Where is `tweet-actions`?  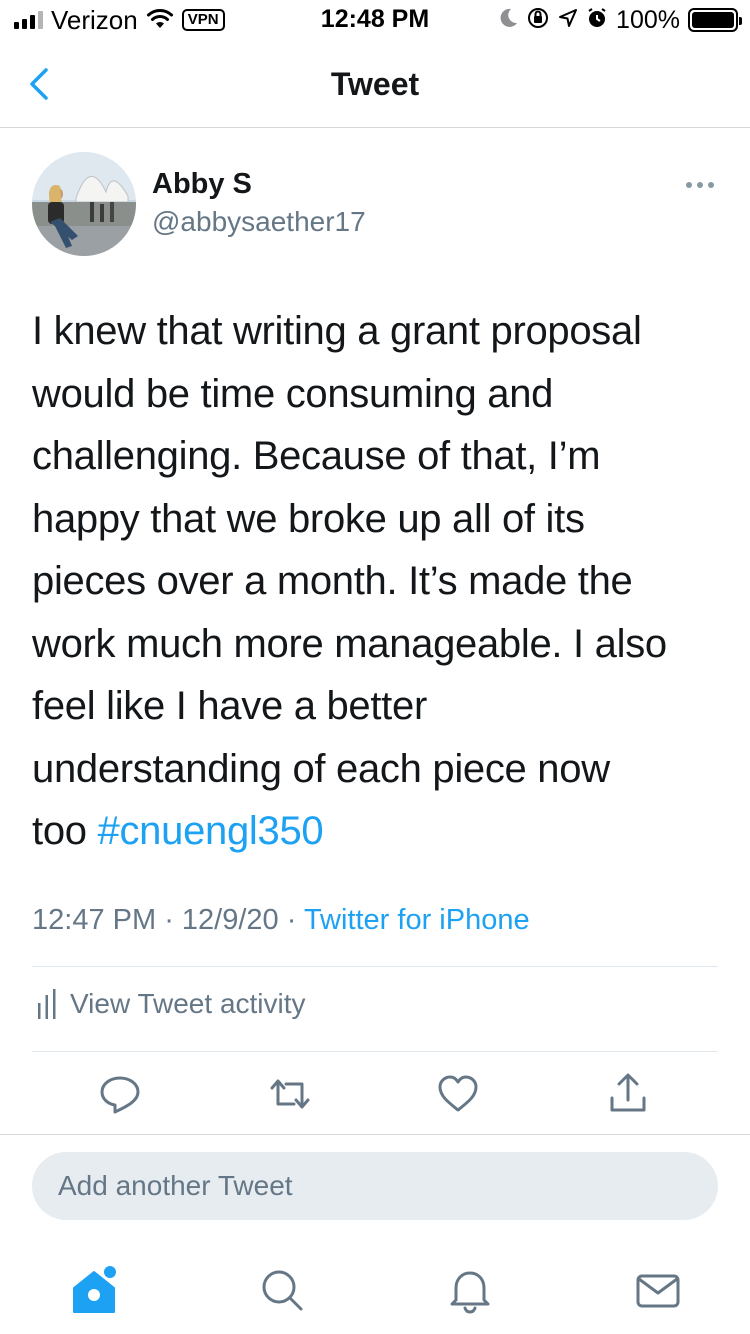 tweet-actions is located at coordinates (375, 1098).